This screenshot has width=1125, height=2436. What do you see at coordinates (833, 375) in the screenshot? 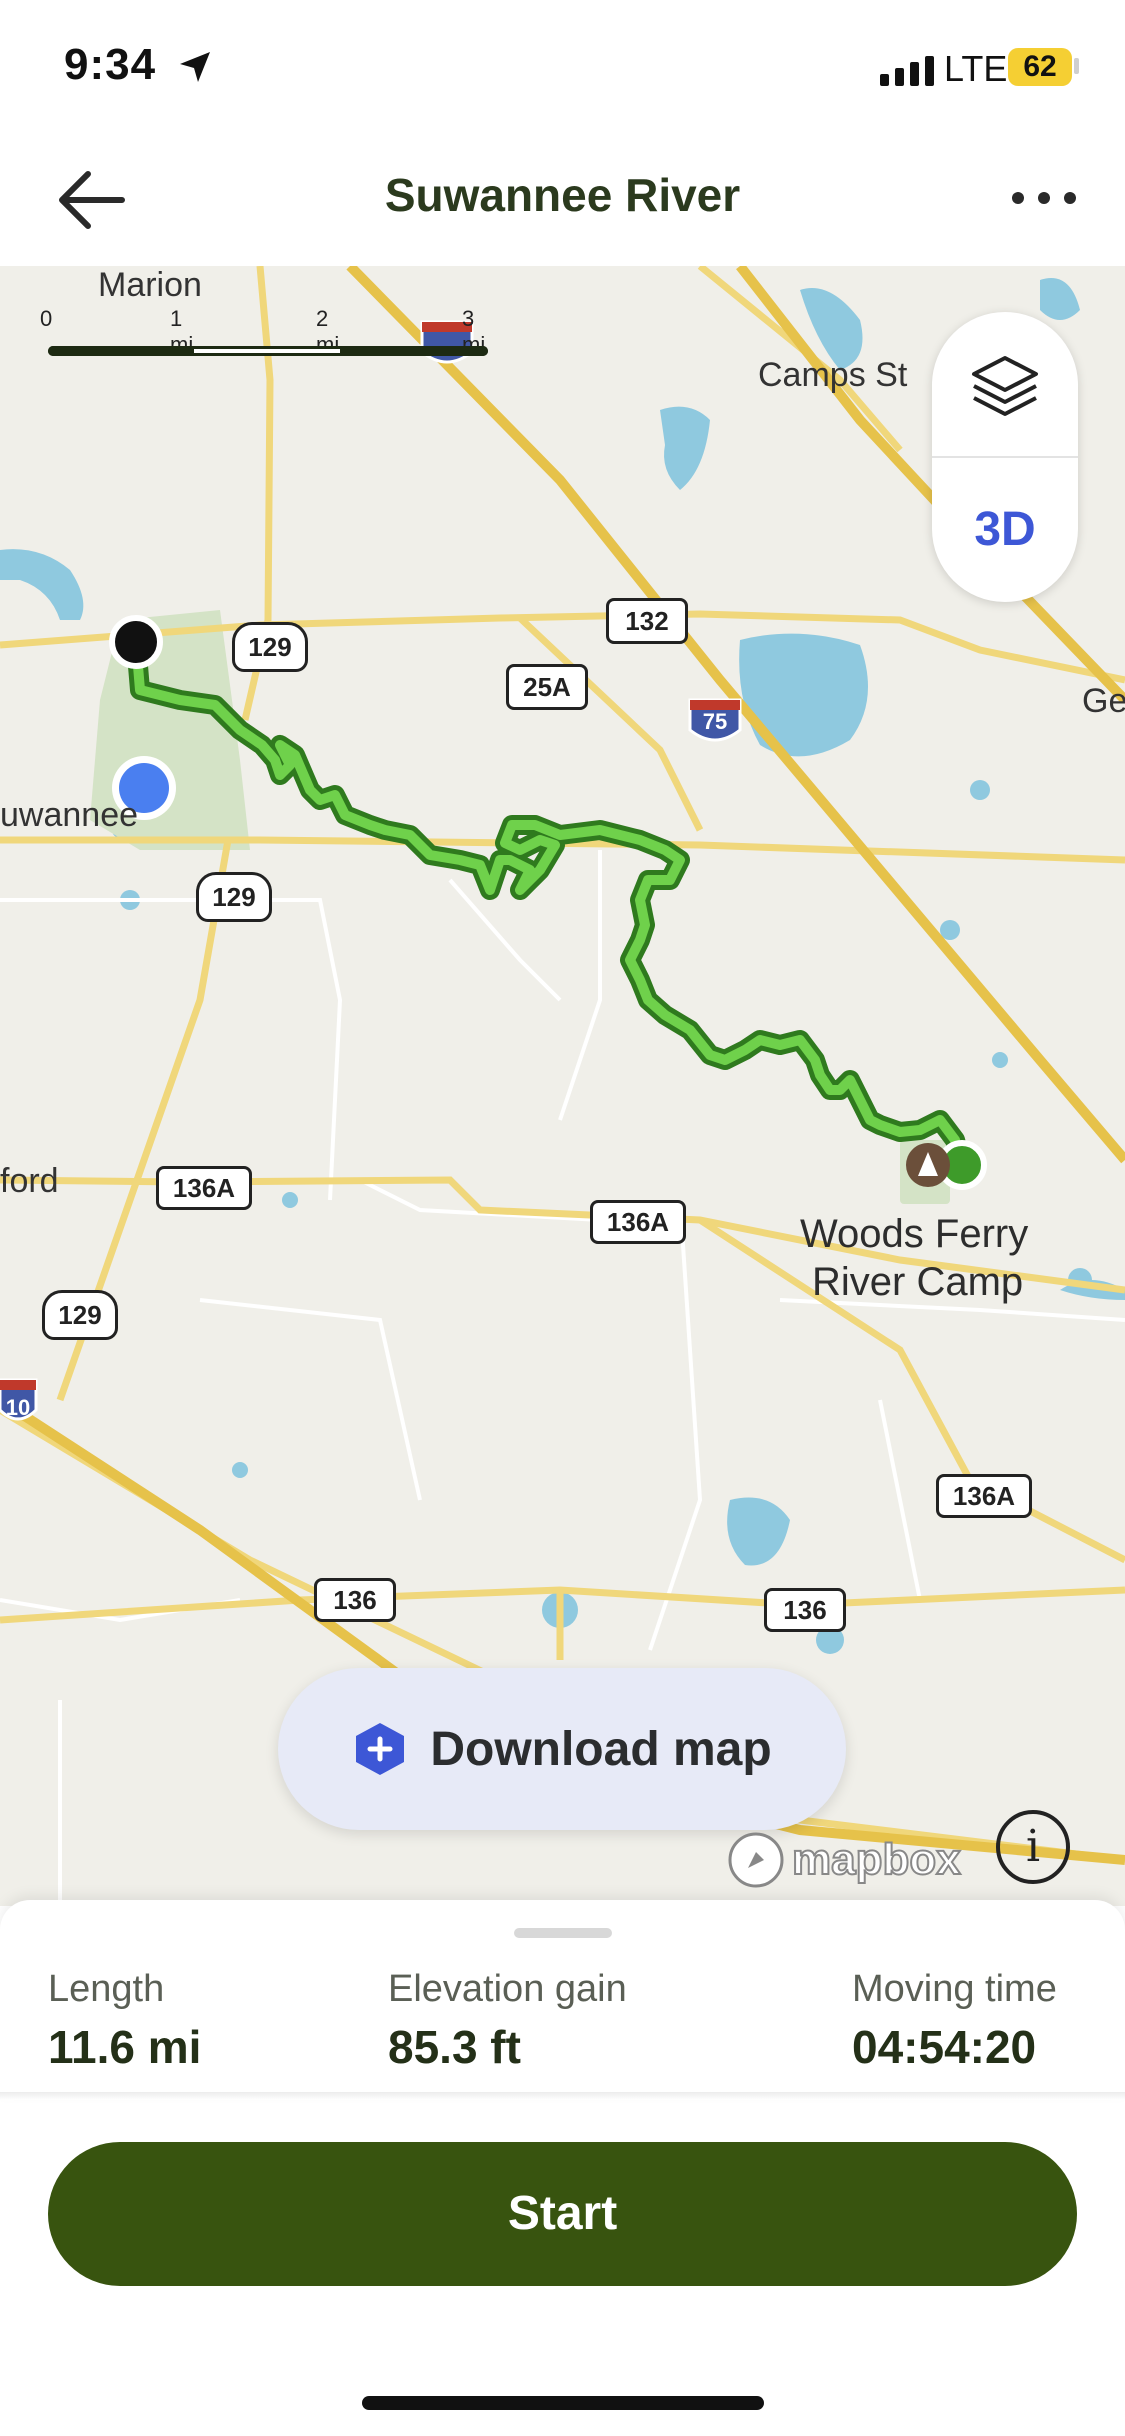
I see `place-label: Camps St` at bounding box center [833, 375].